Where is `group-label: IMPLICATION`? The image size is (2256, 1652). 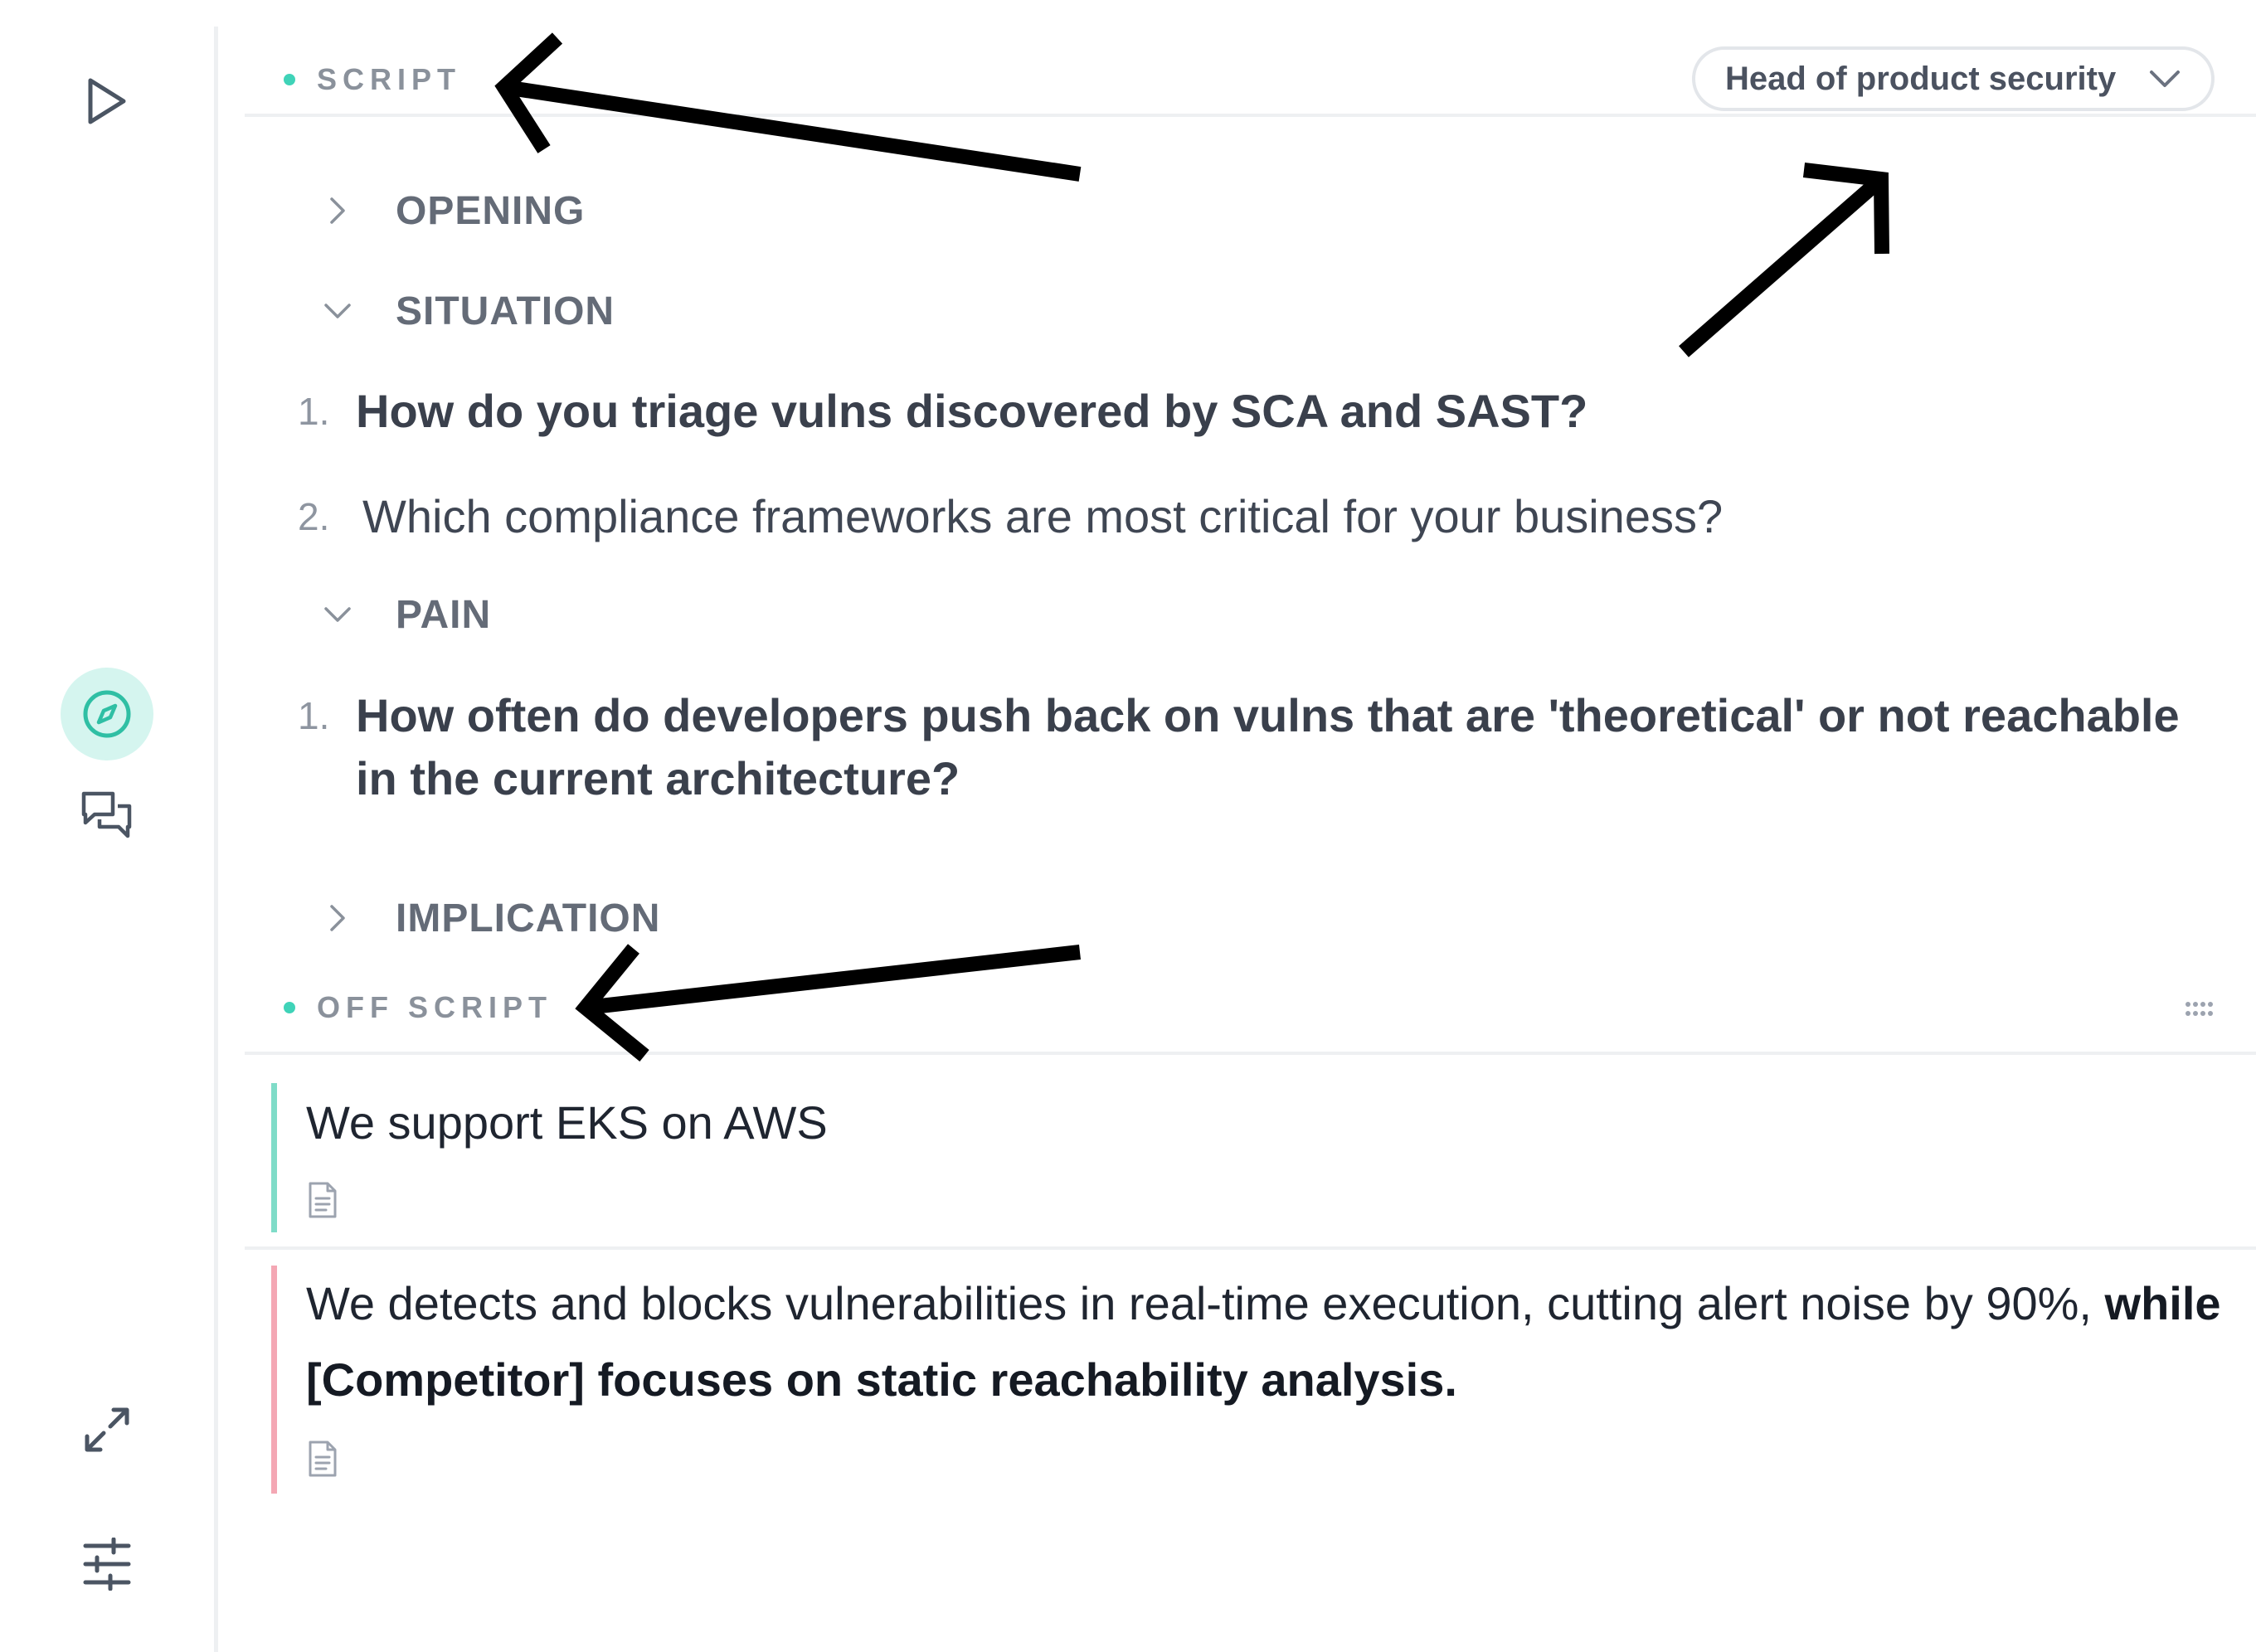 group-label: IMPLICATION is located at coordinates (528, 918).